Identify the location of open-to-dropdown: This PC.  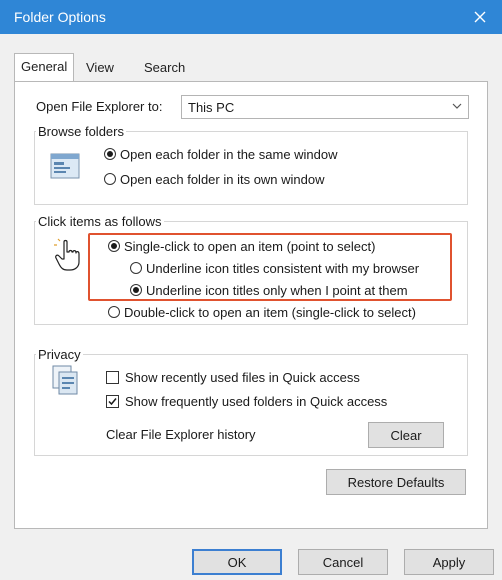
(325, 107).